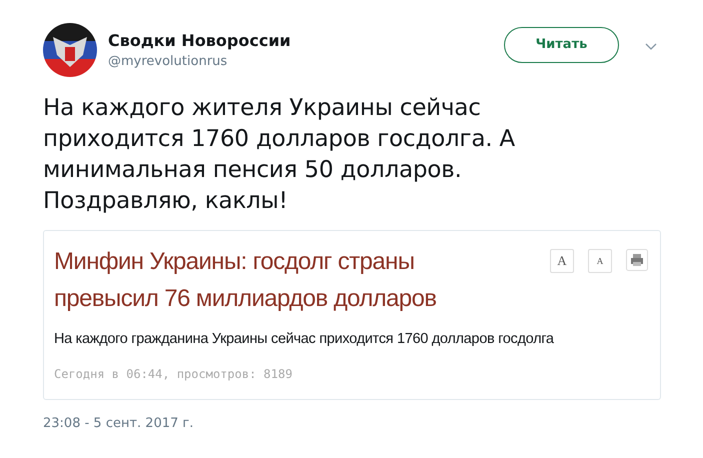  Describe the element at coordinates (246, 280) in the screenshot. I see `article-title: Минфин Украины: госдолг страны превысил 76 миллиардов долларов` at that location.